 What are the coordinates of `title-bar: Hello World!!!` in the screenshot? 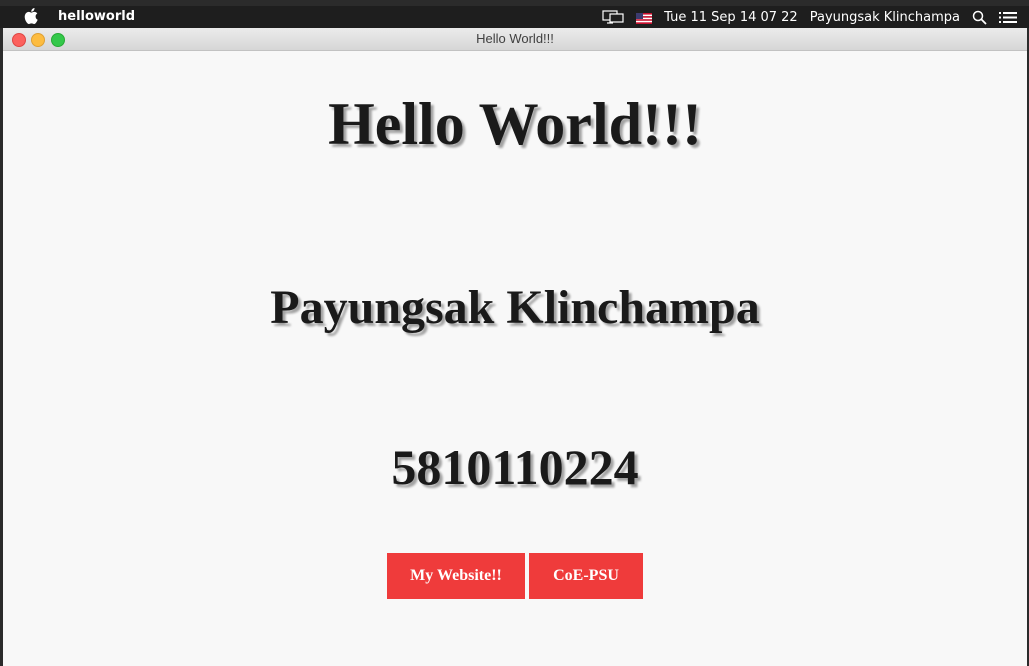 It's located at (515, 39).